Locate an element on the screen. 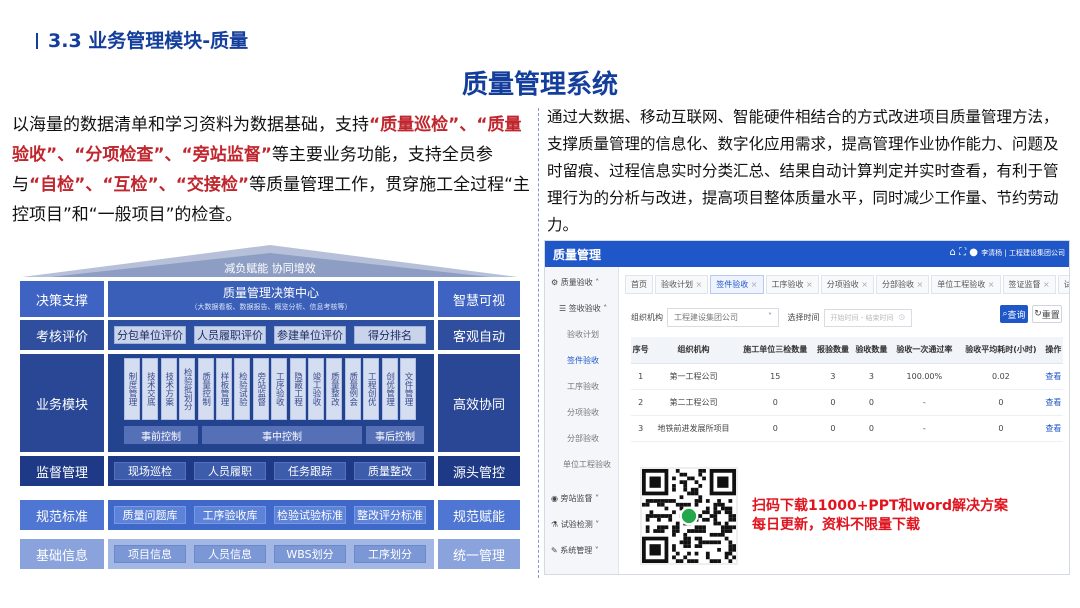  tab-item: 分部验收 × is located at coordinates (903, 284).